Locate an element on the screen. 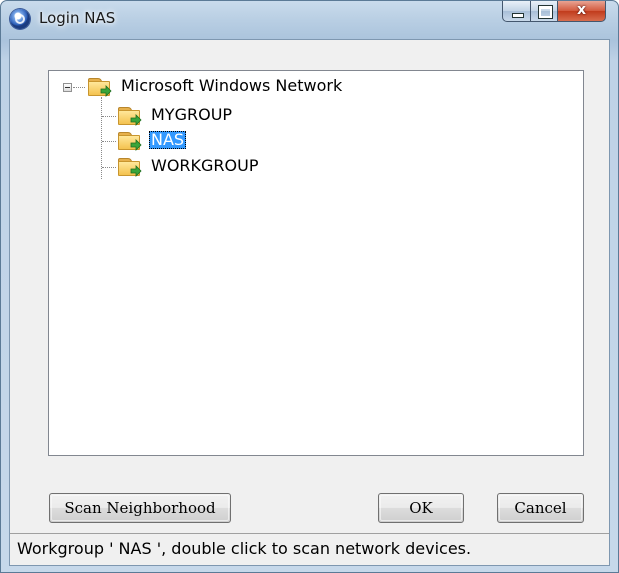 The height and width of the screenshot is (573, 619). tree-item-nas: NAS is located at coordinates (168, 140).